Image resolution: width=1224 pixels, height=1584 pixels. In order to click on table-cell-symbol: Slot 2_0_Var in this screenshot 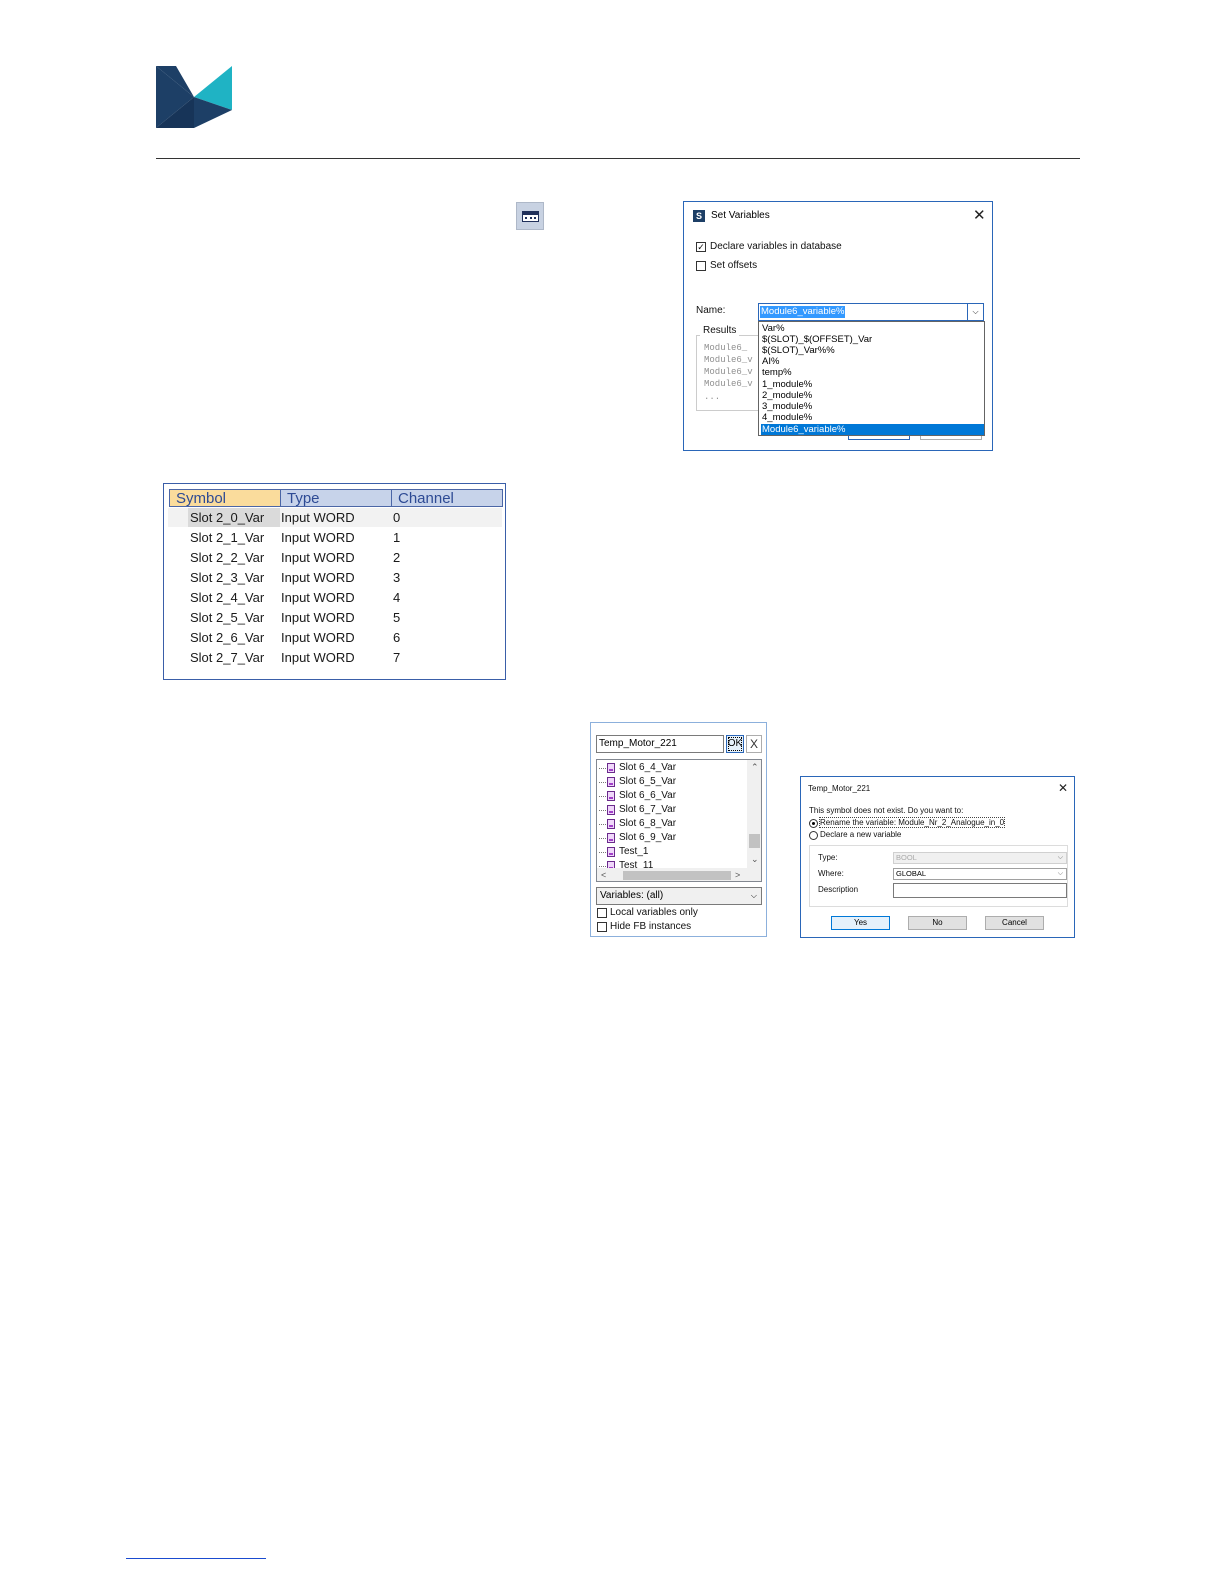, I will do `click(227, 518)`.